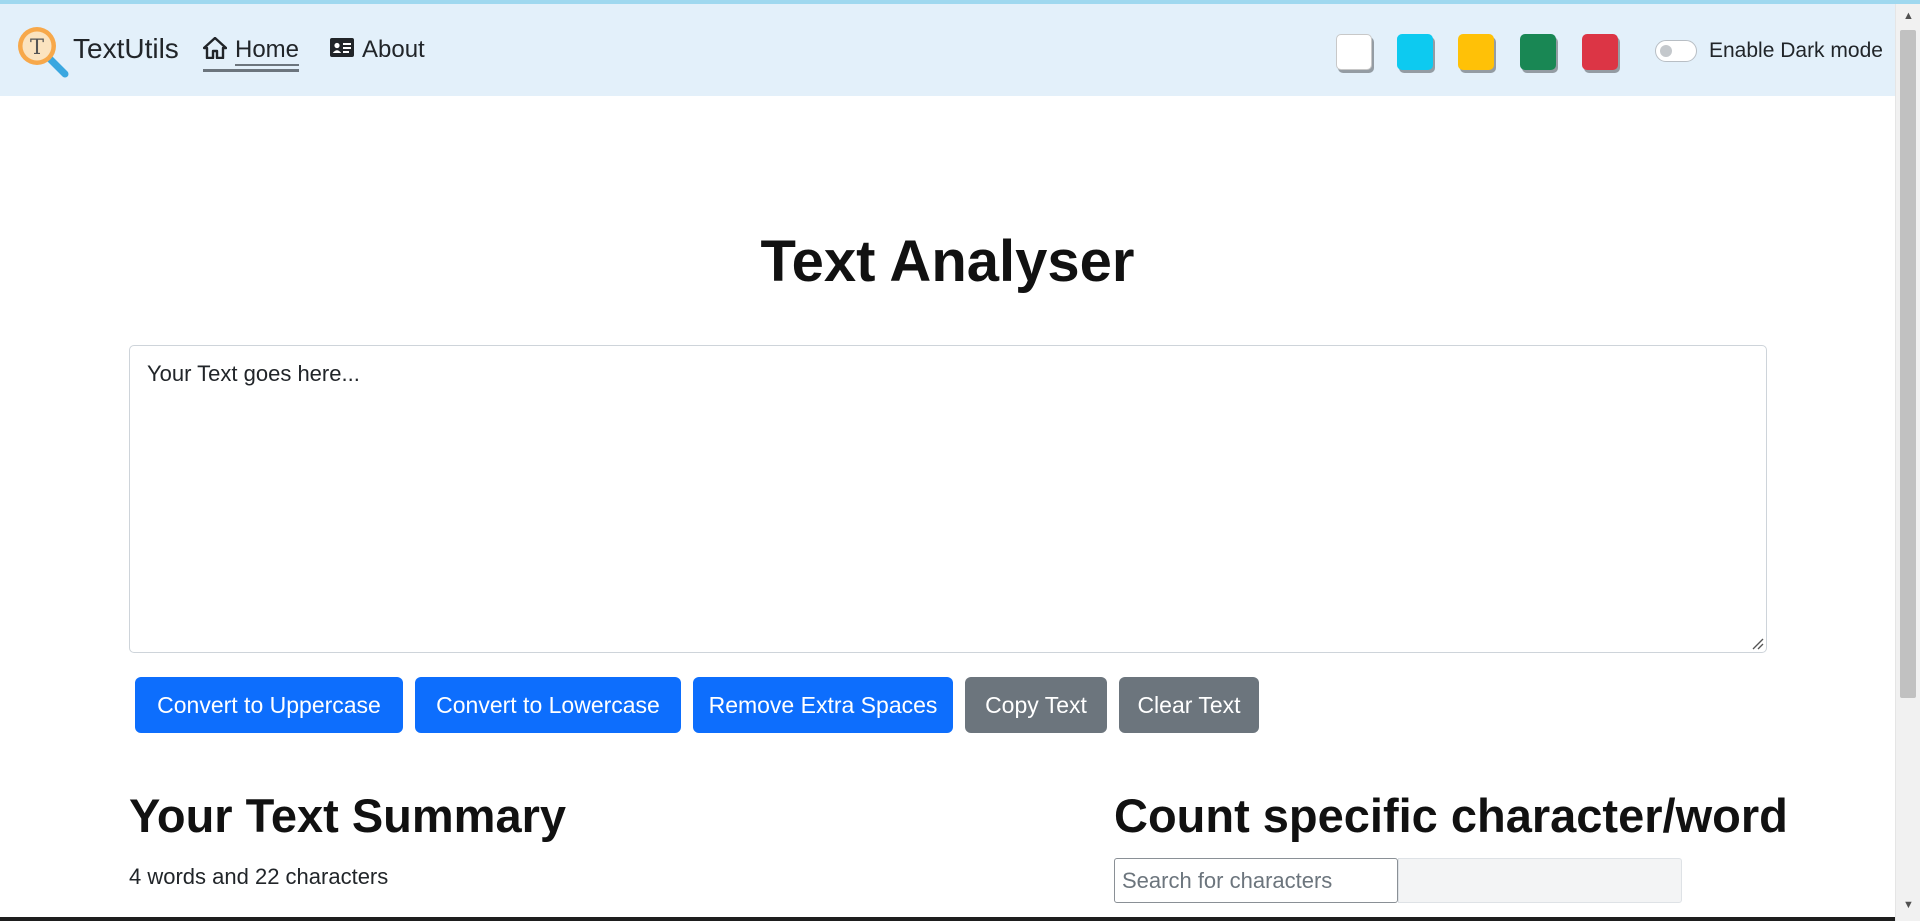  I want to click on theme-swatch-white, so click(1354, 52).